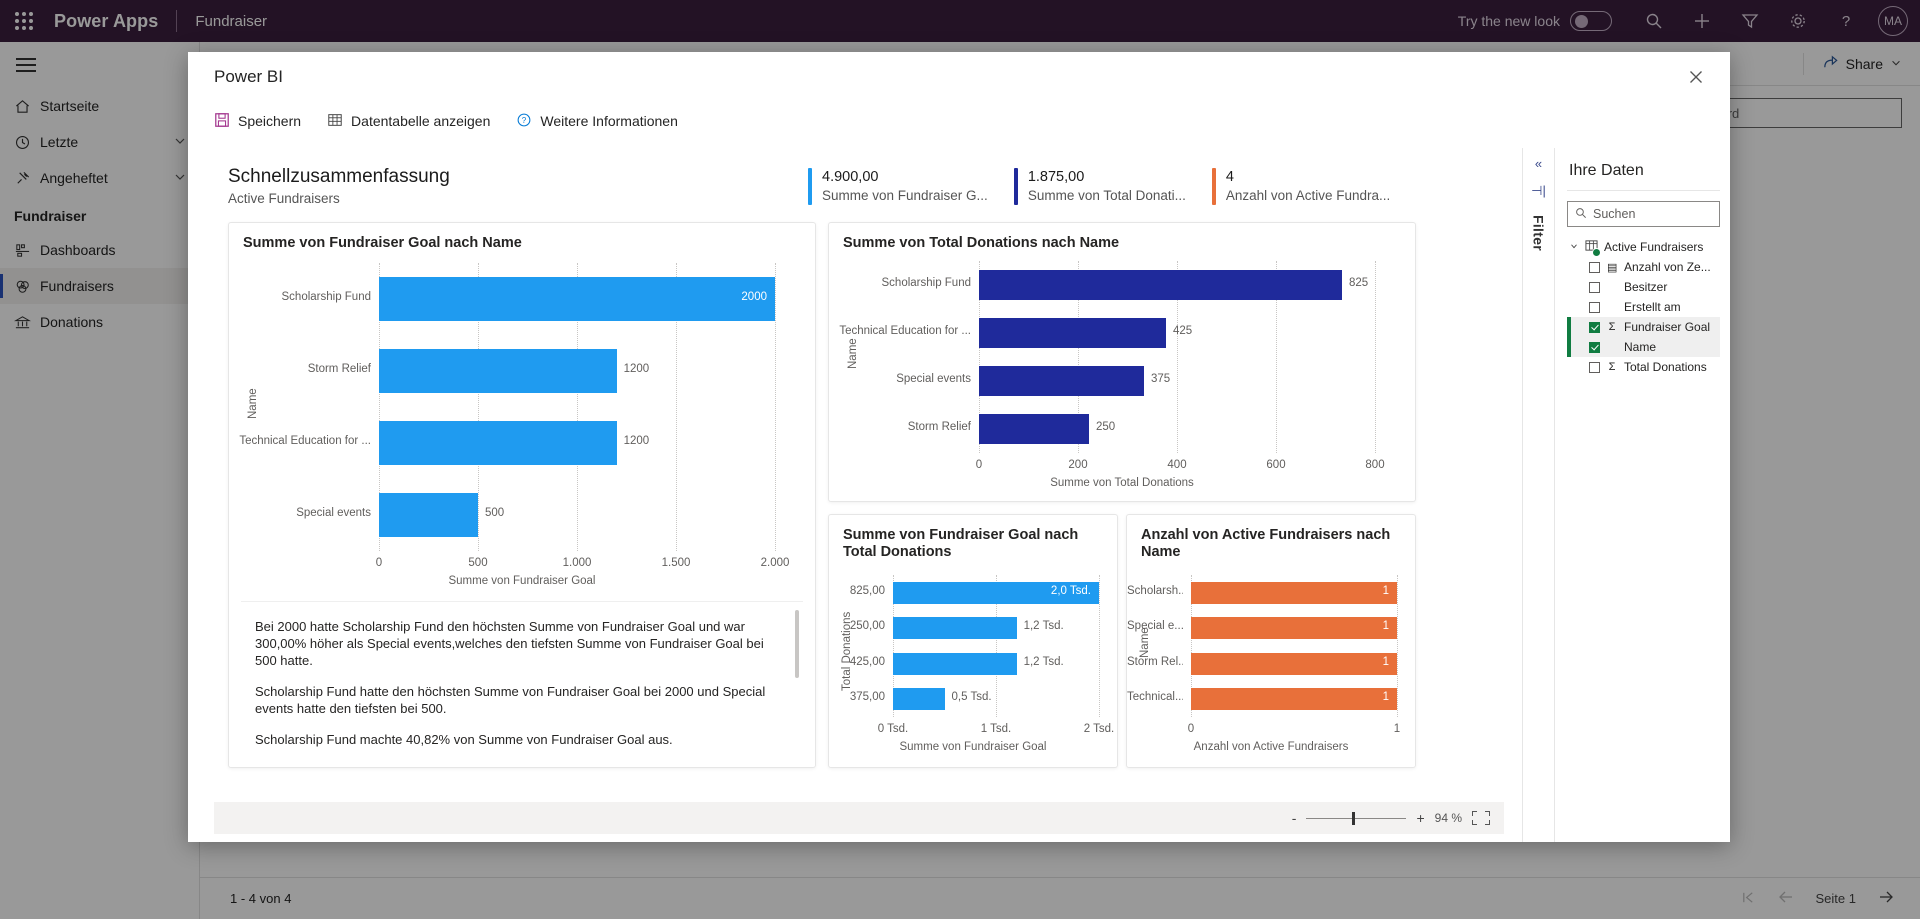 The width and height of the screenshot is (1920, 919). I want to click on zoom-level-label: 94 %, so click(1448, 818).